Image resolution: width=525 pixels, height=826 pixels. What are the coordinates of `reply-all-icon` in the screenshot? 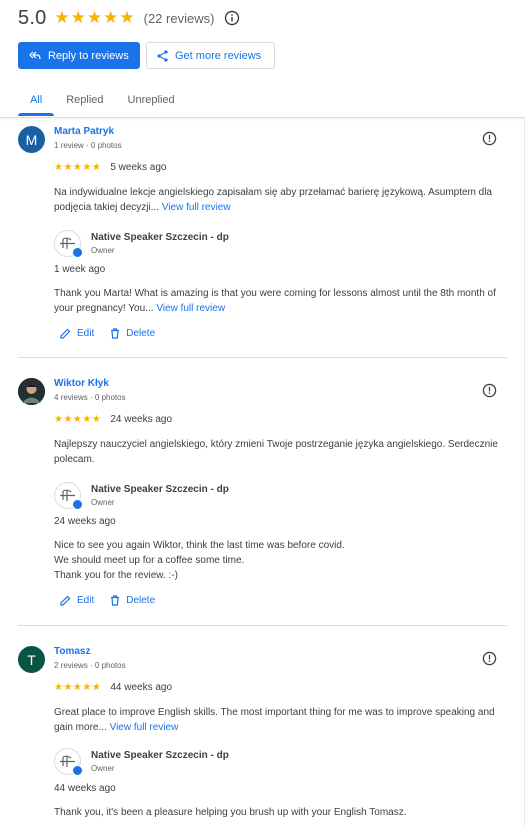 It's located at (35, 55).